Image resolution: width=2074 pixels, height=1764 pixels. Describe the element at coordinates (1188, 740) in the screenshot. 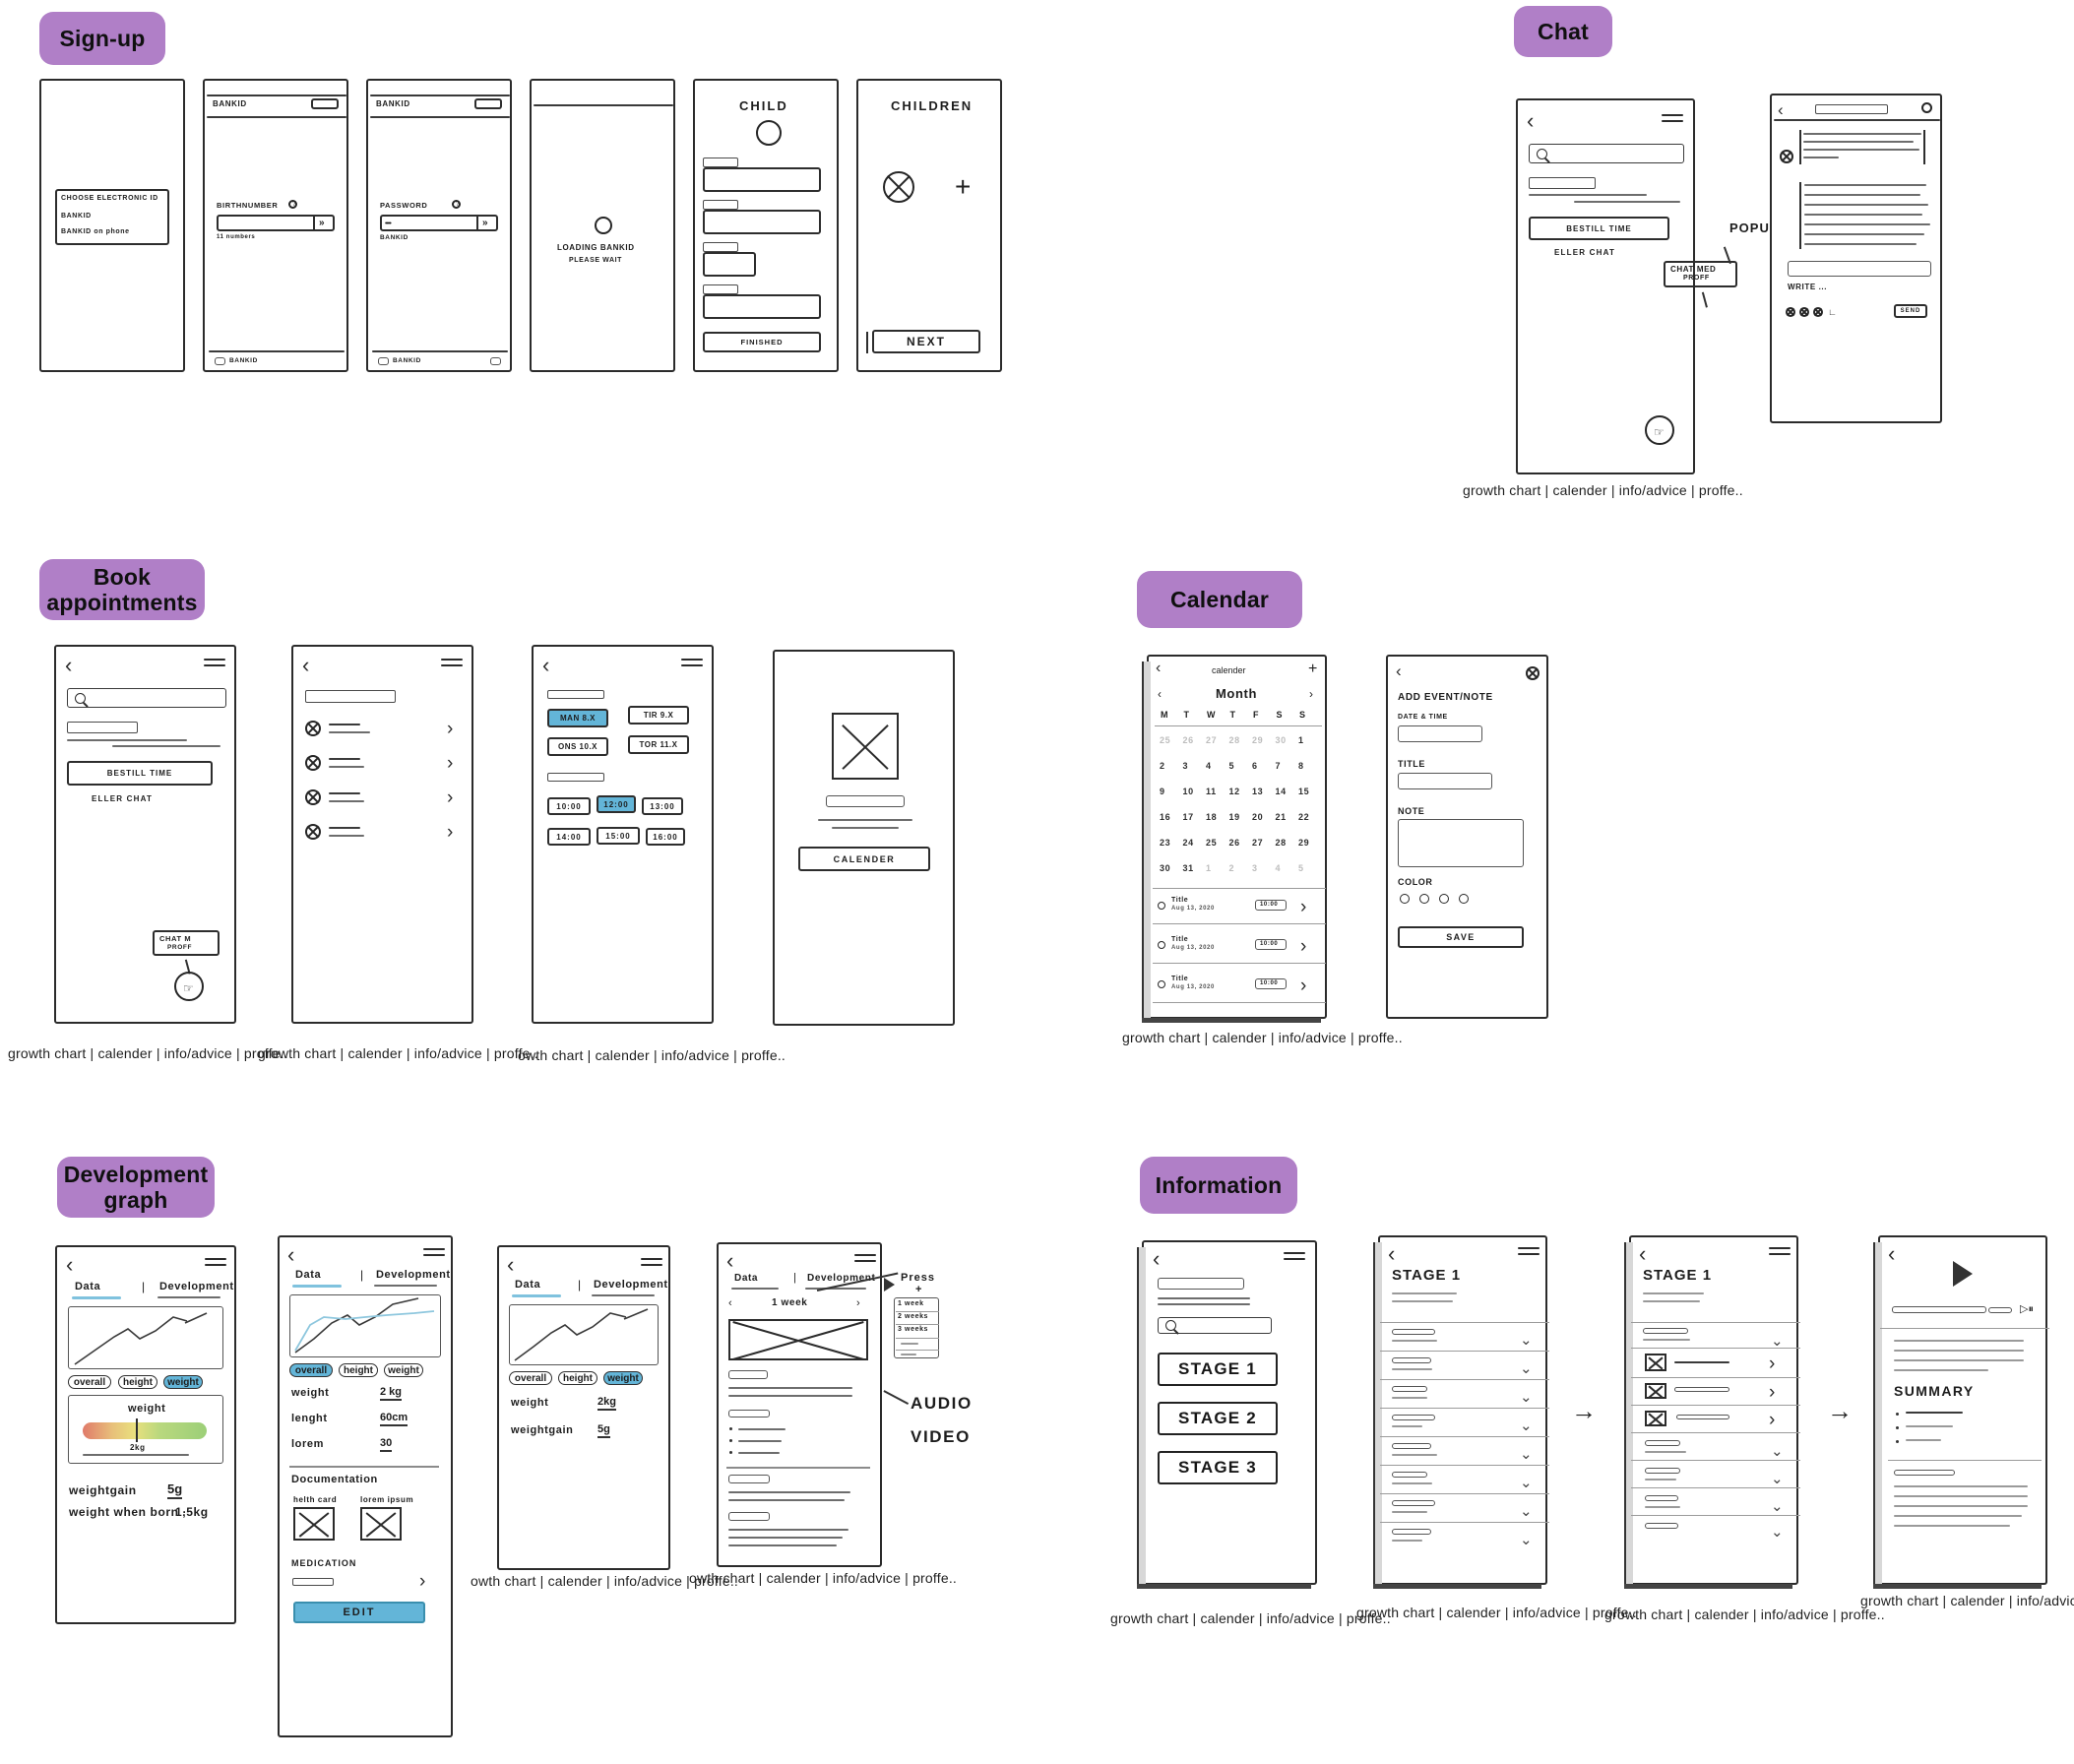

I see `calendar-day-cell: 26` at that location.